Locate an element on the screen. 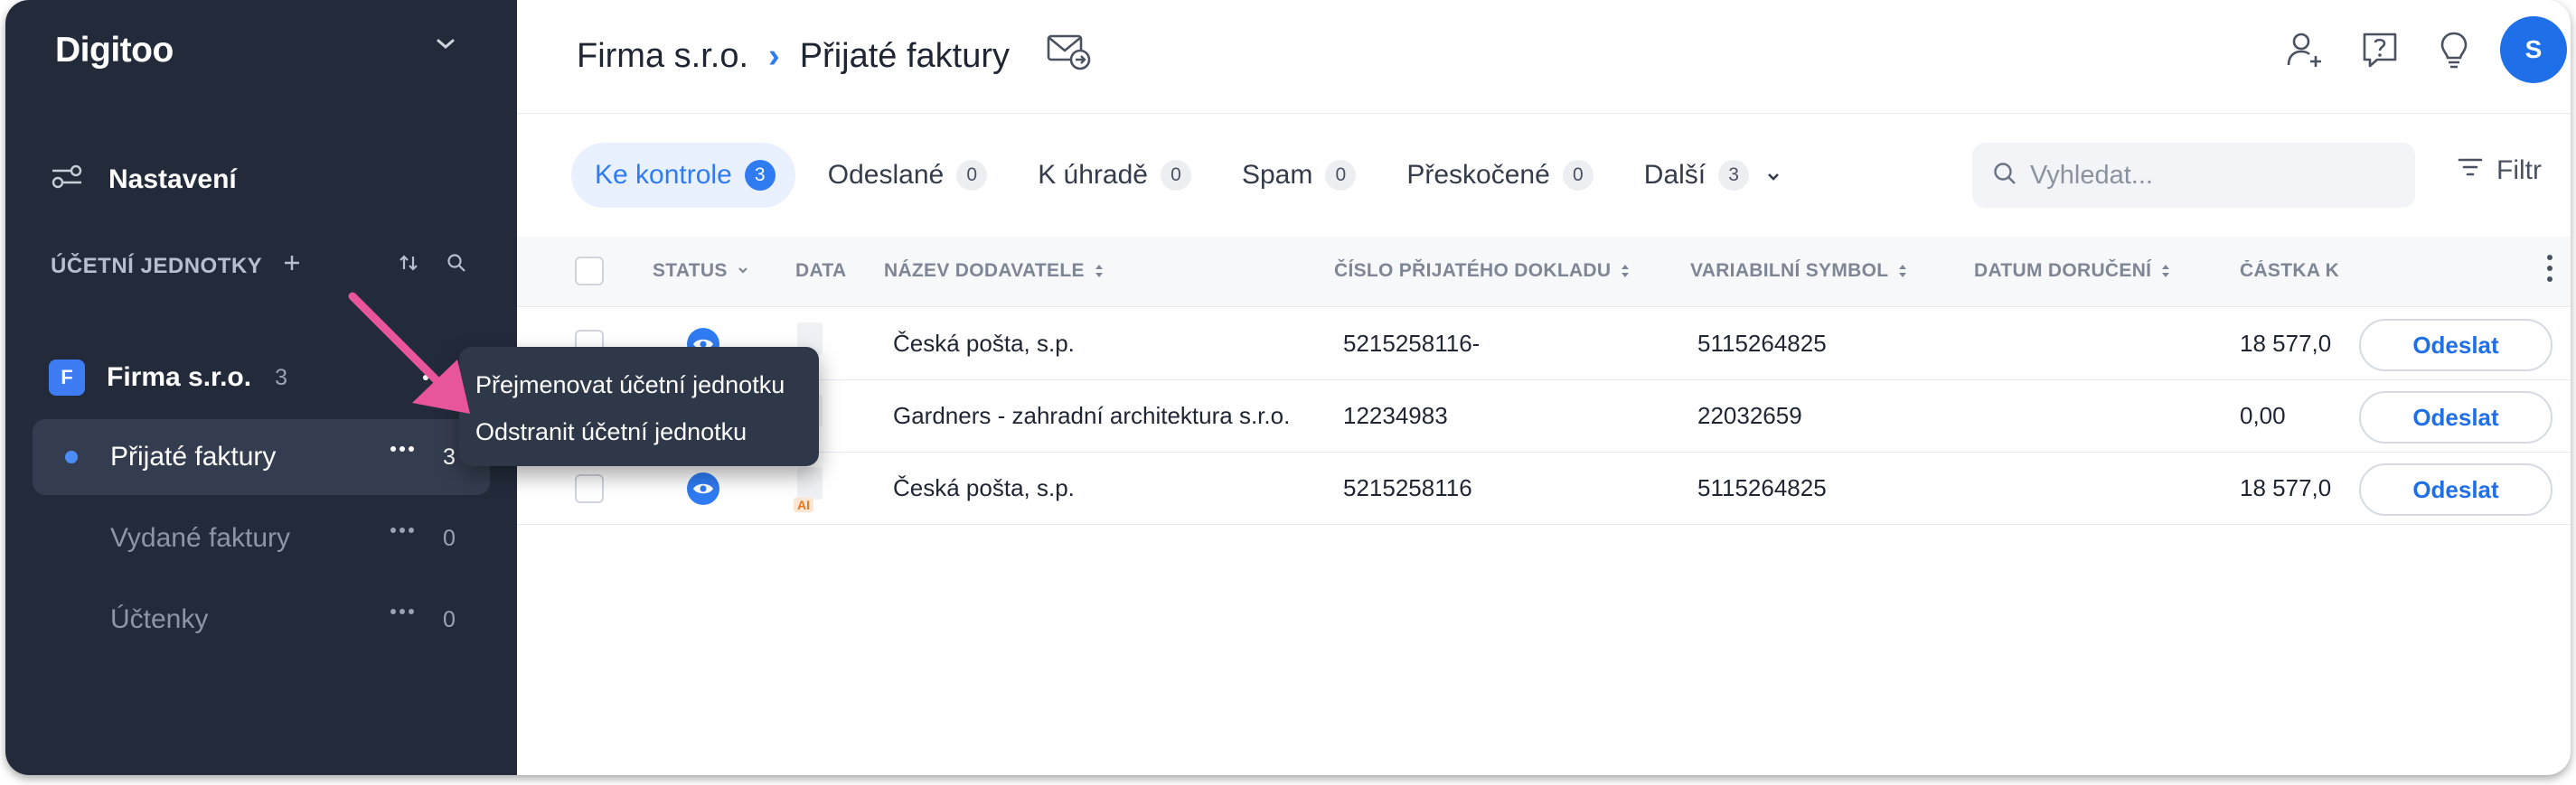  doc-number: 5215258116 is located at coordinates (1407, 488).